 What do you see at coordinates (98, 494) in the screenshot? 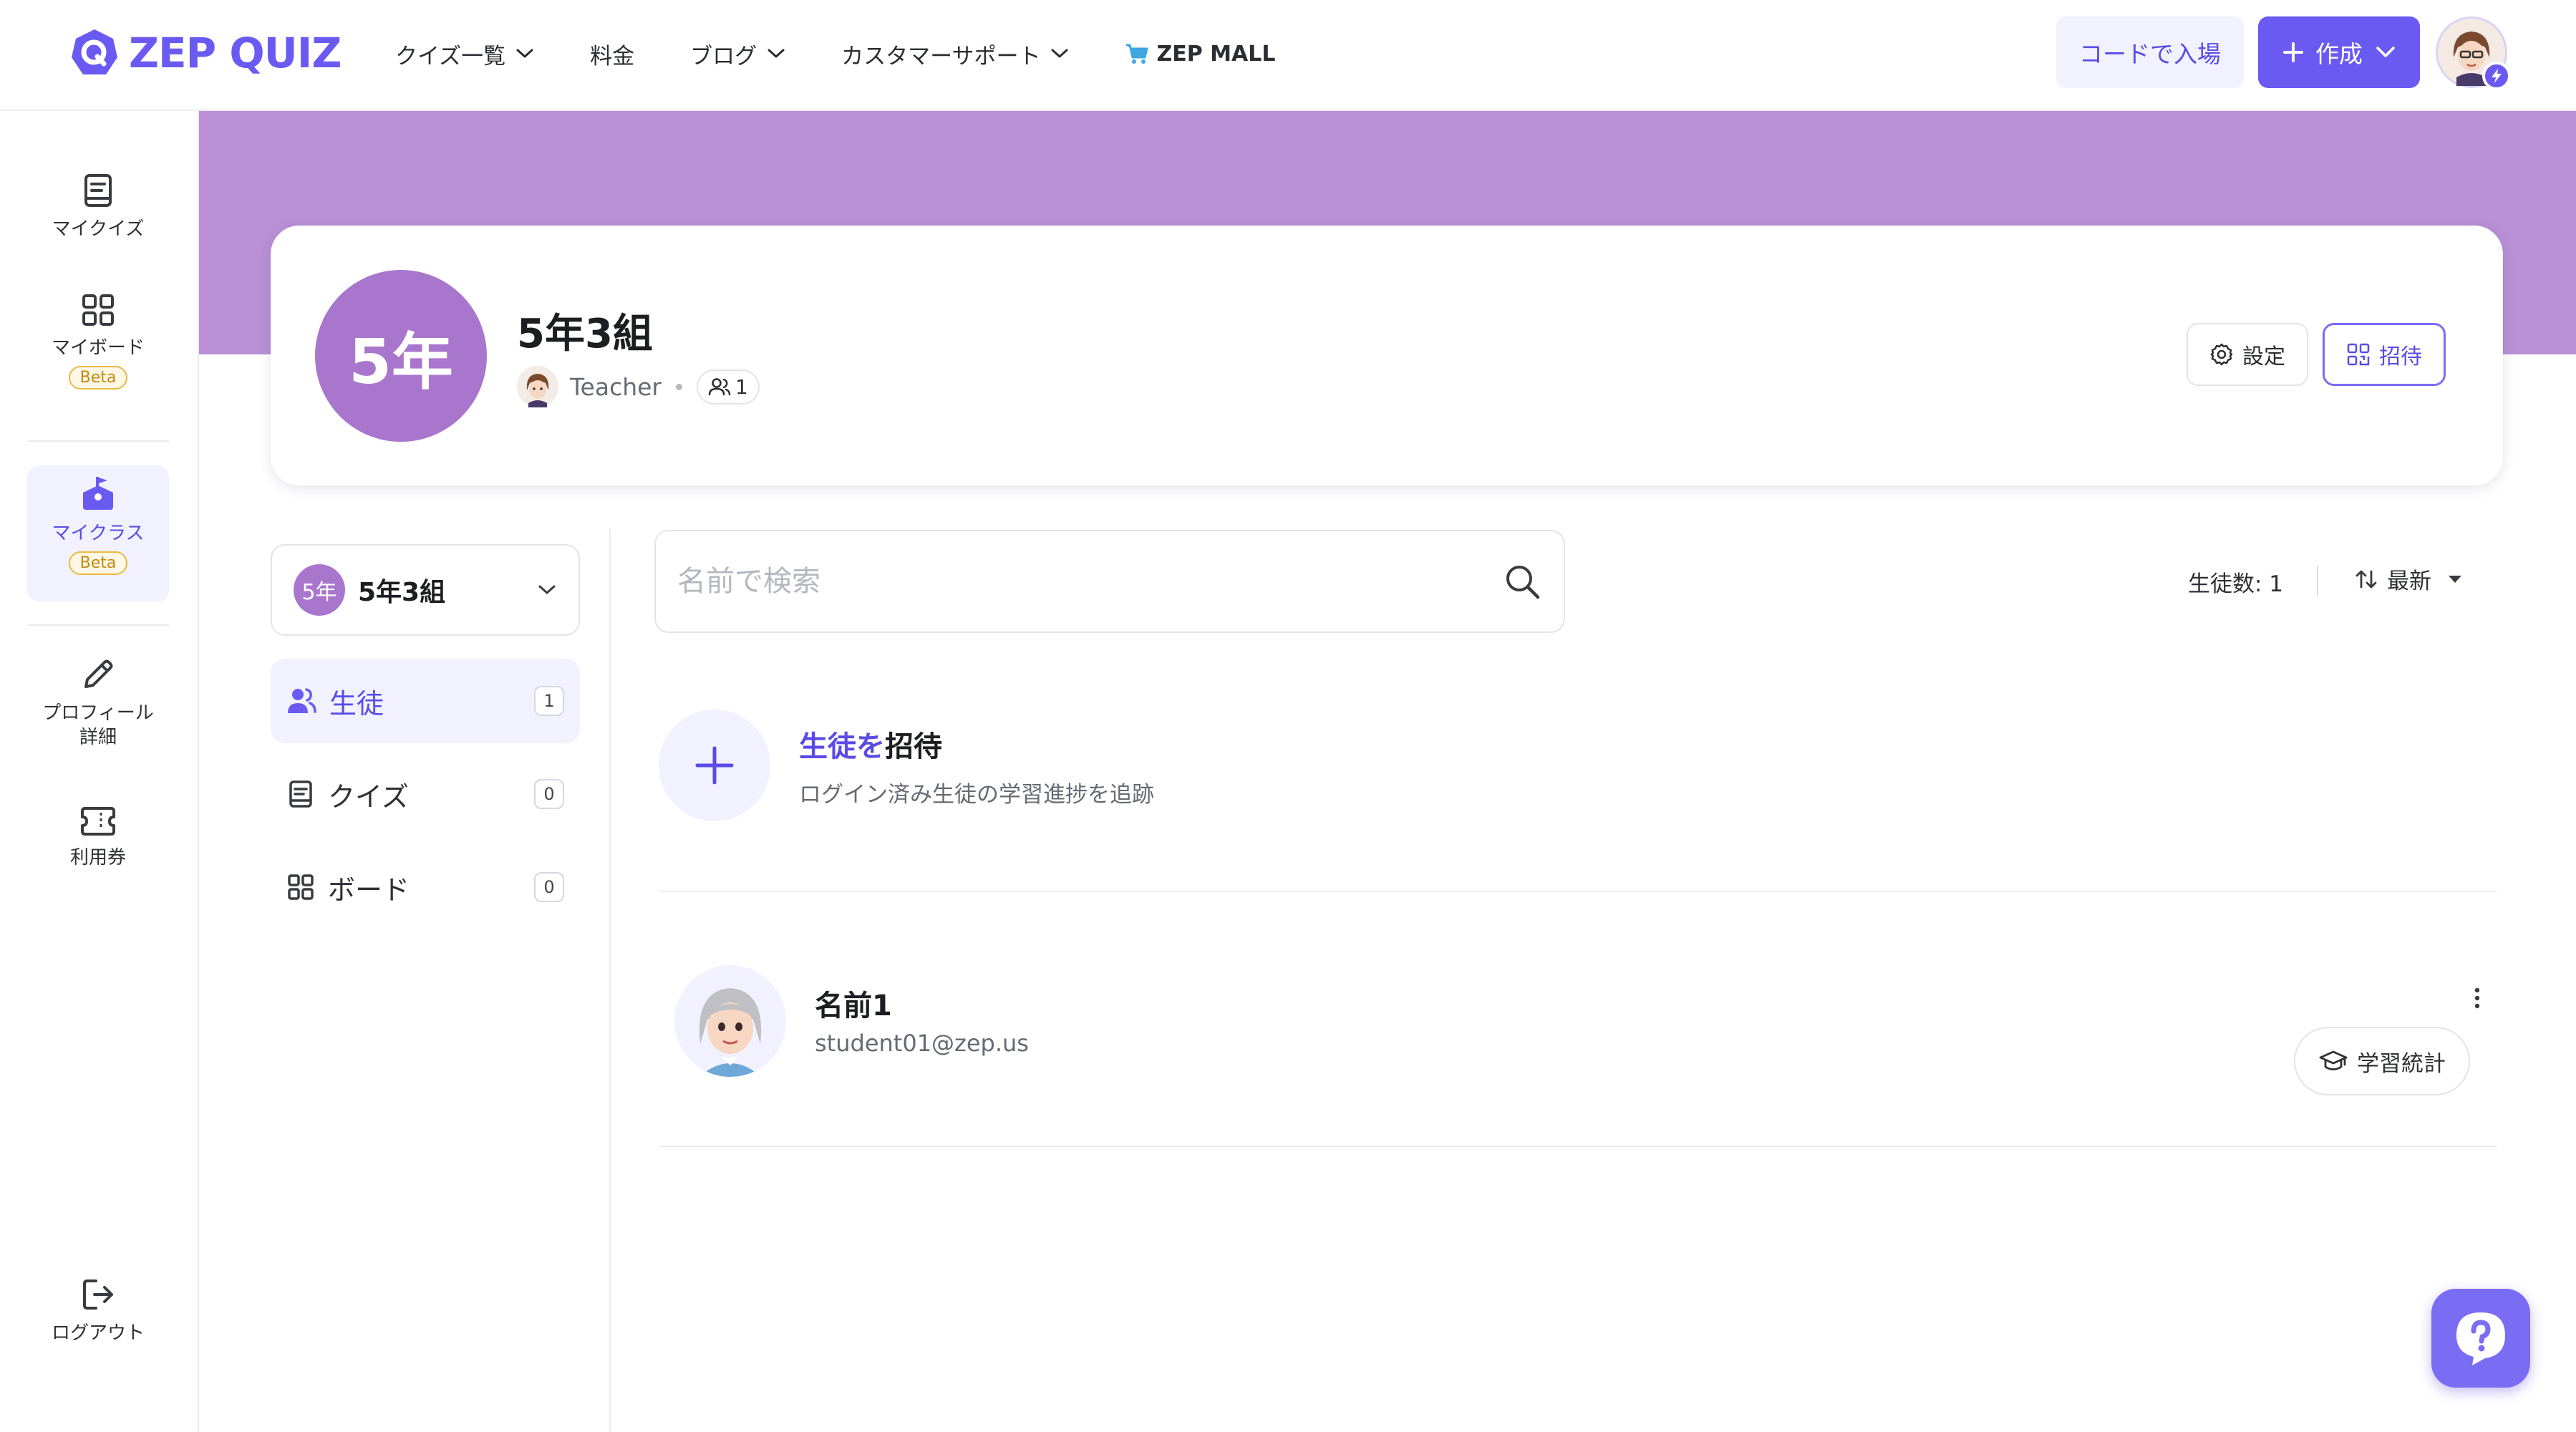
I see `classroom-icon` at bounding box center [98, 494].